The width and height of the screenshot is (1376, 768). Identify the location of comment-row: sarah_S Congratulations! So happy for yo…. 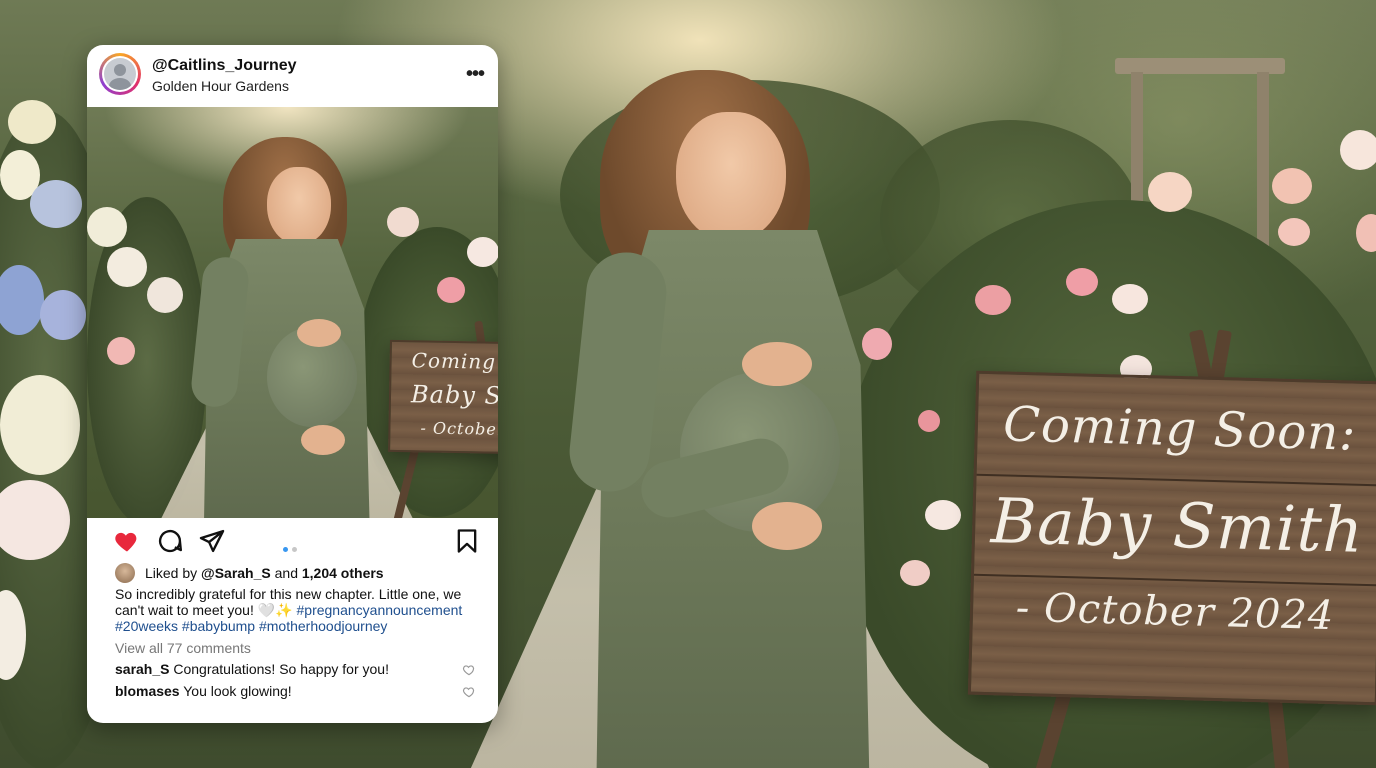
(295, 669).